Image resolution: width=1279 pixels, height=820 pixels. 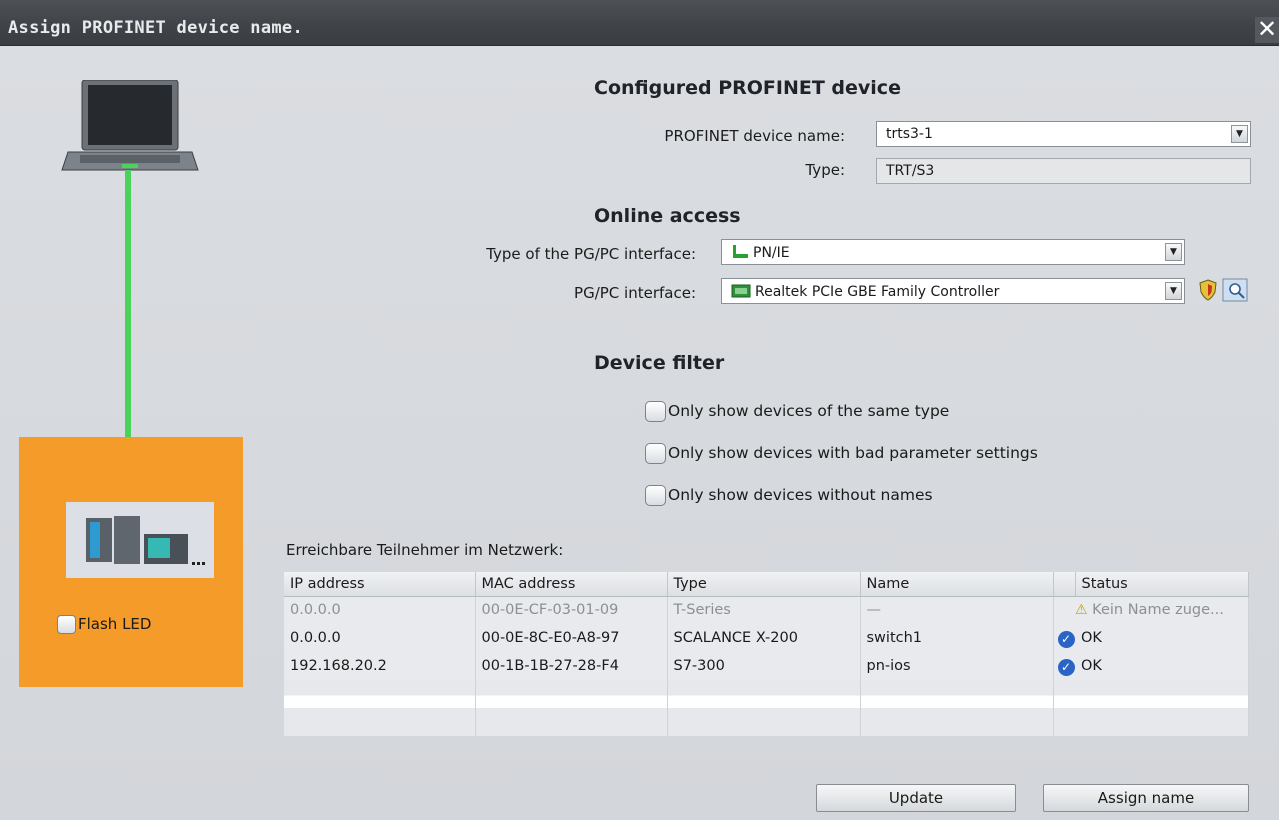 I want to click on search-accessible-devices-icon, so click(x=1235, y=290).